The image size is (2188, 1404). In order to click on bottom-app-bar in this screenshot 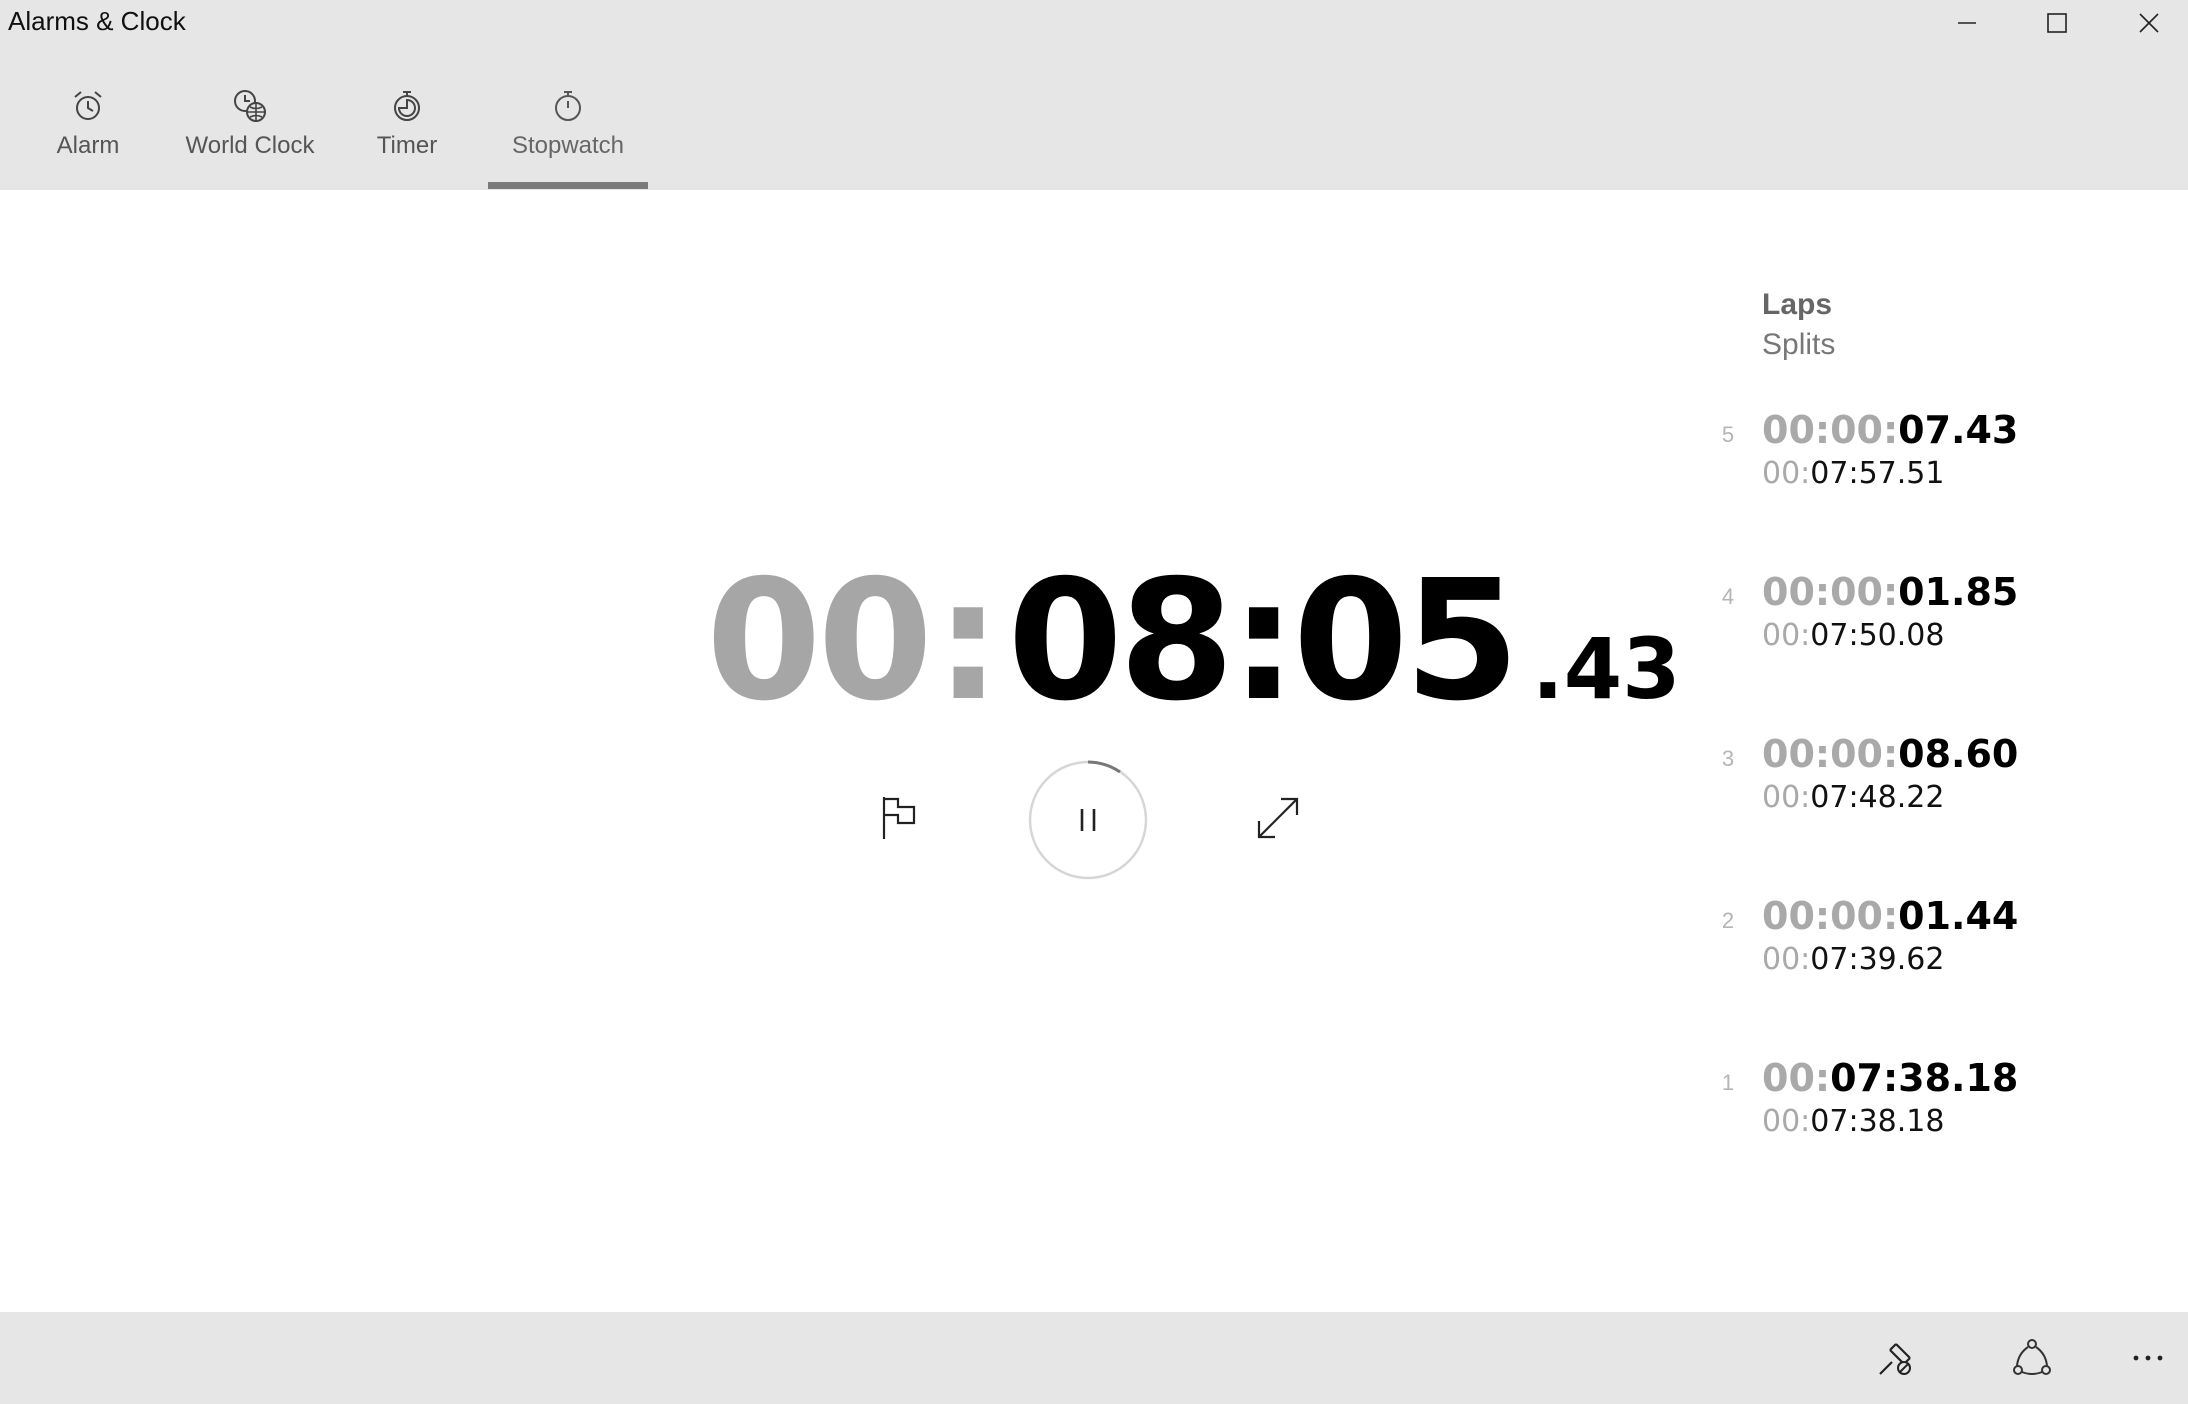, I will do `click(1094, 1358)`.